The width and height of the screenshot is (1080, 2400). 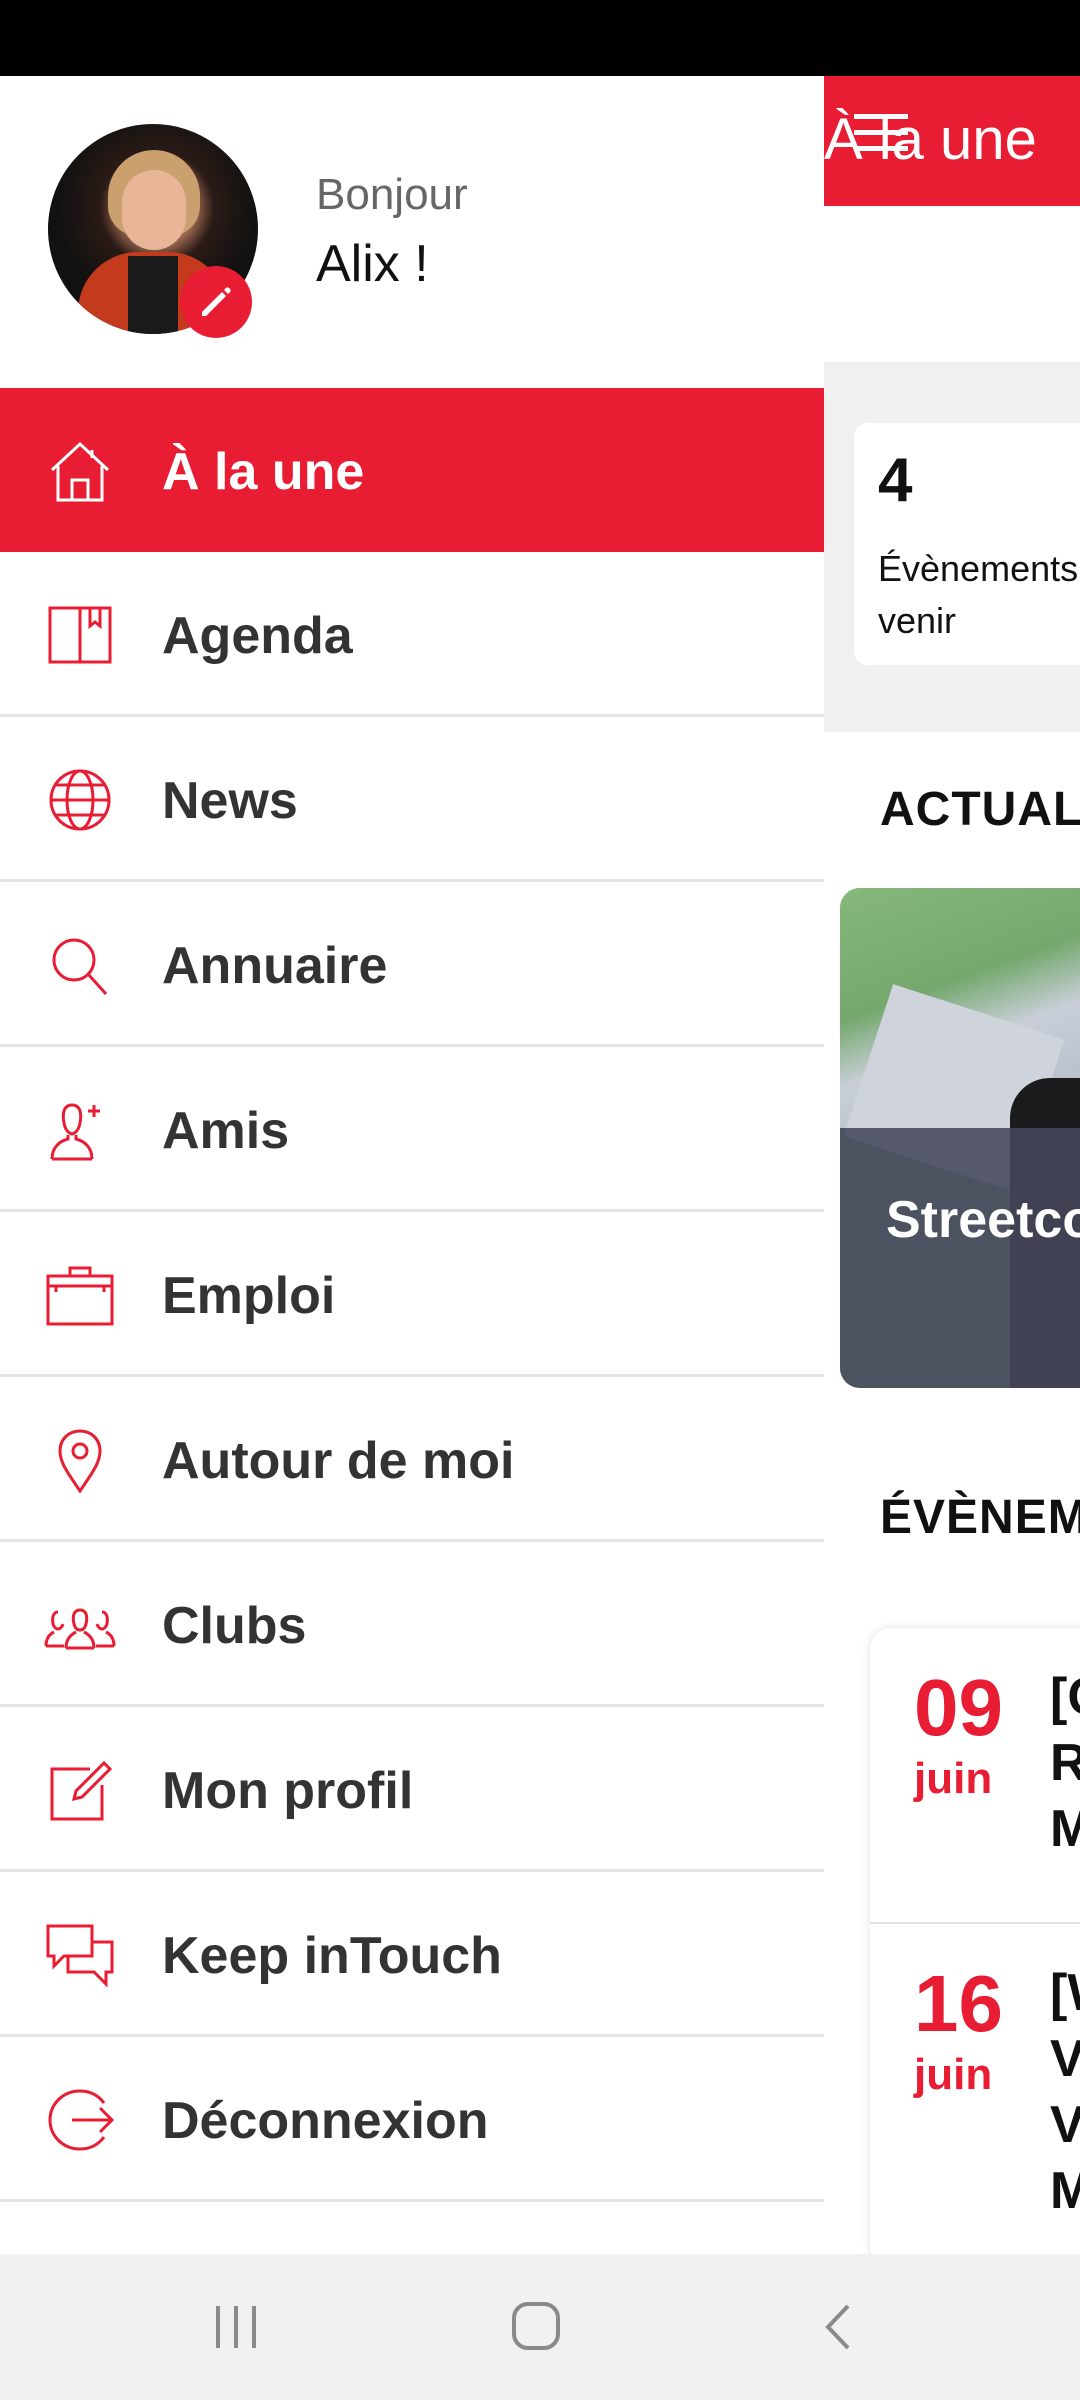 What do you see at coordinates (967, 544) in the screenshot?
I see `events-stat-card: 4 Évènements à venir` at bounding box center [967, 544].